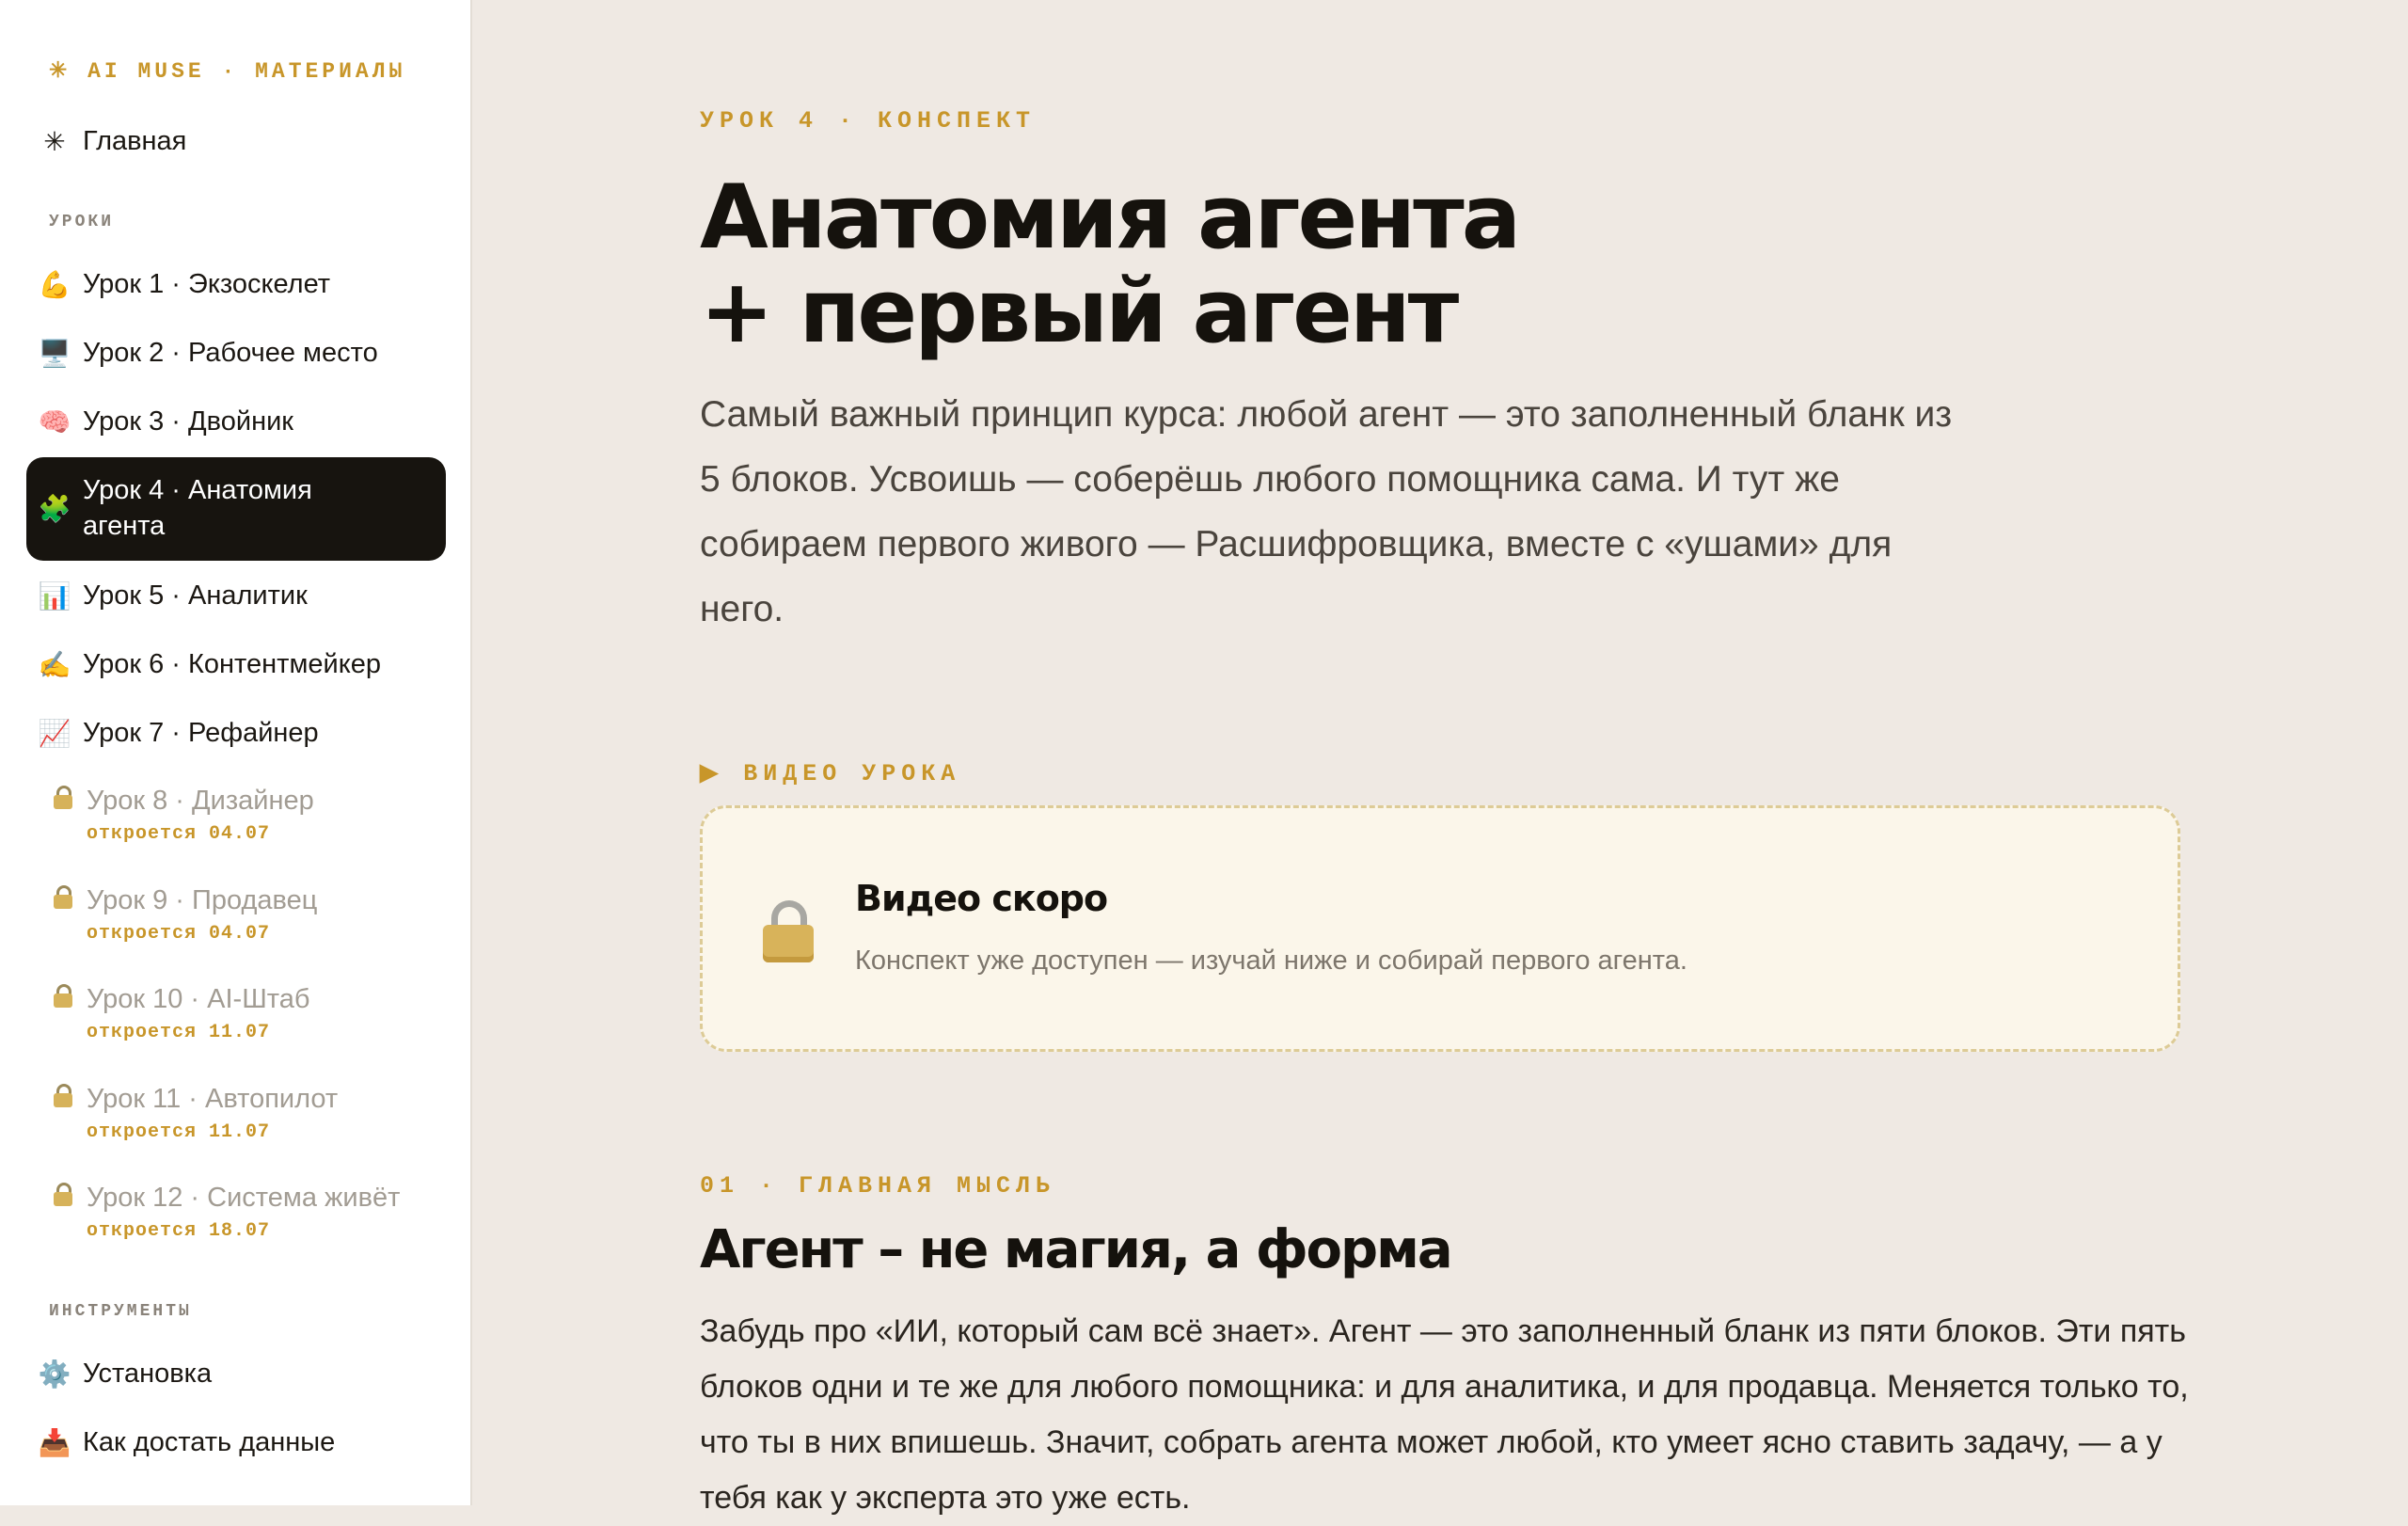 The image size is (2408, 1526). What do you see at coordinates (55, 141) in the screenshot?
I see `asterisk-icon: ✳` at bounding box center [55, 141].